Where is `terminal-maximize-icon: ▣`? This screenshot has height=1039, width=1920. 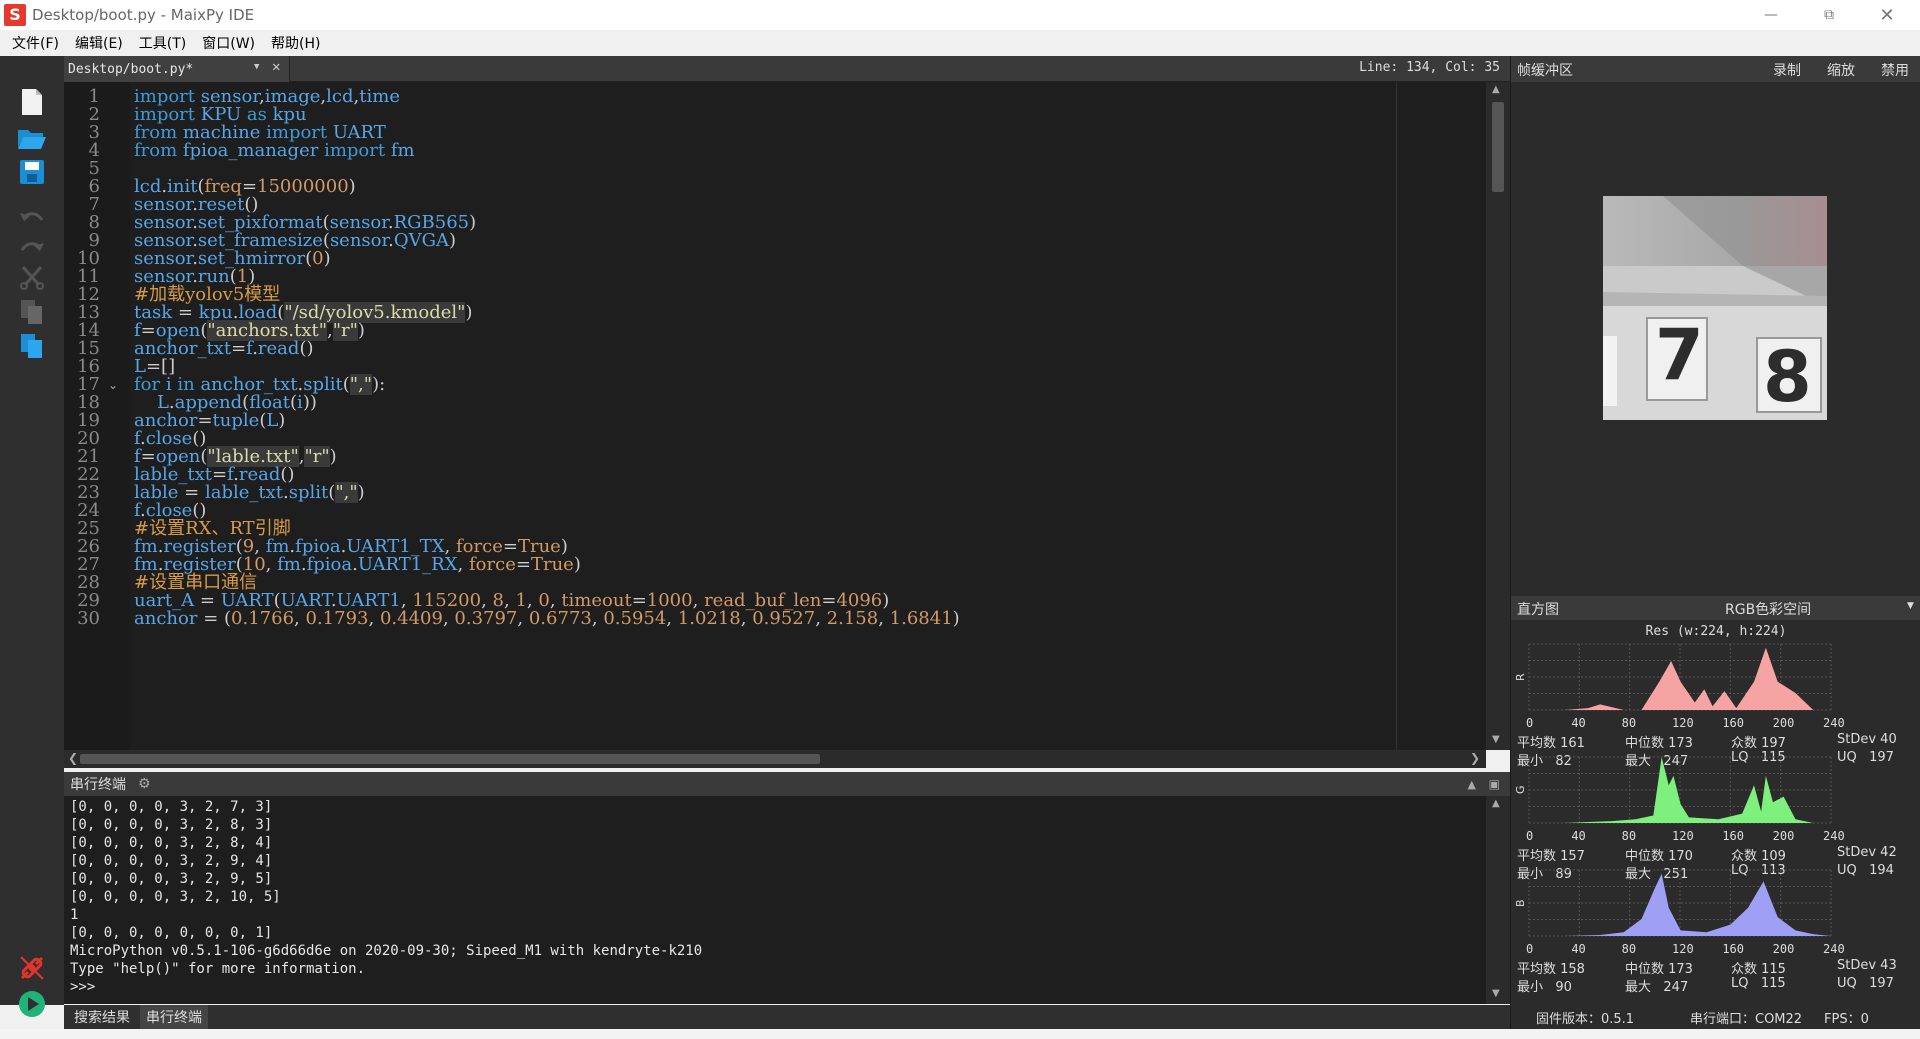 terminal-maximize-icon: ▣ is located at coordinates (1494, 784).